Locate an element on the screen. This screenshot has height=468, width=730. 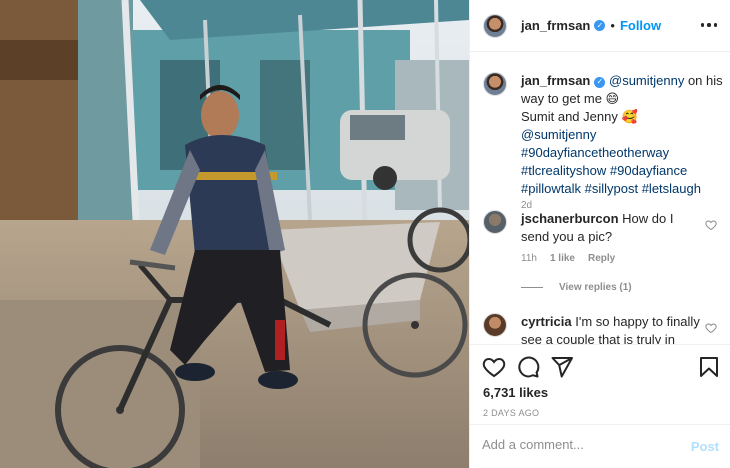
likes-count: 6,731 likes is located at coordinates (515, 392).